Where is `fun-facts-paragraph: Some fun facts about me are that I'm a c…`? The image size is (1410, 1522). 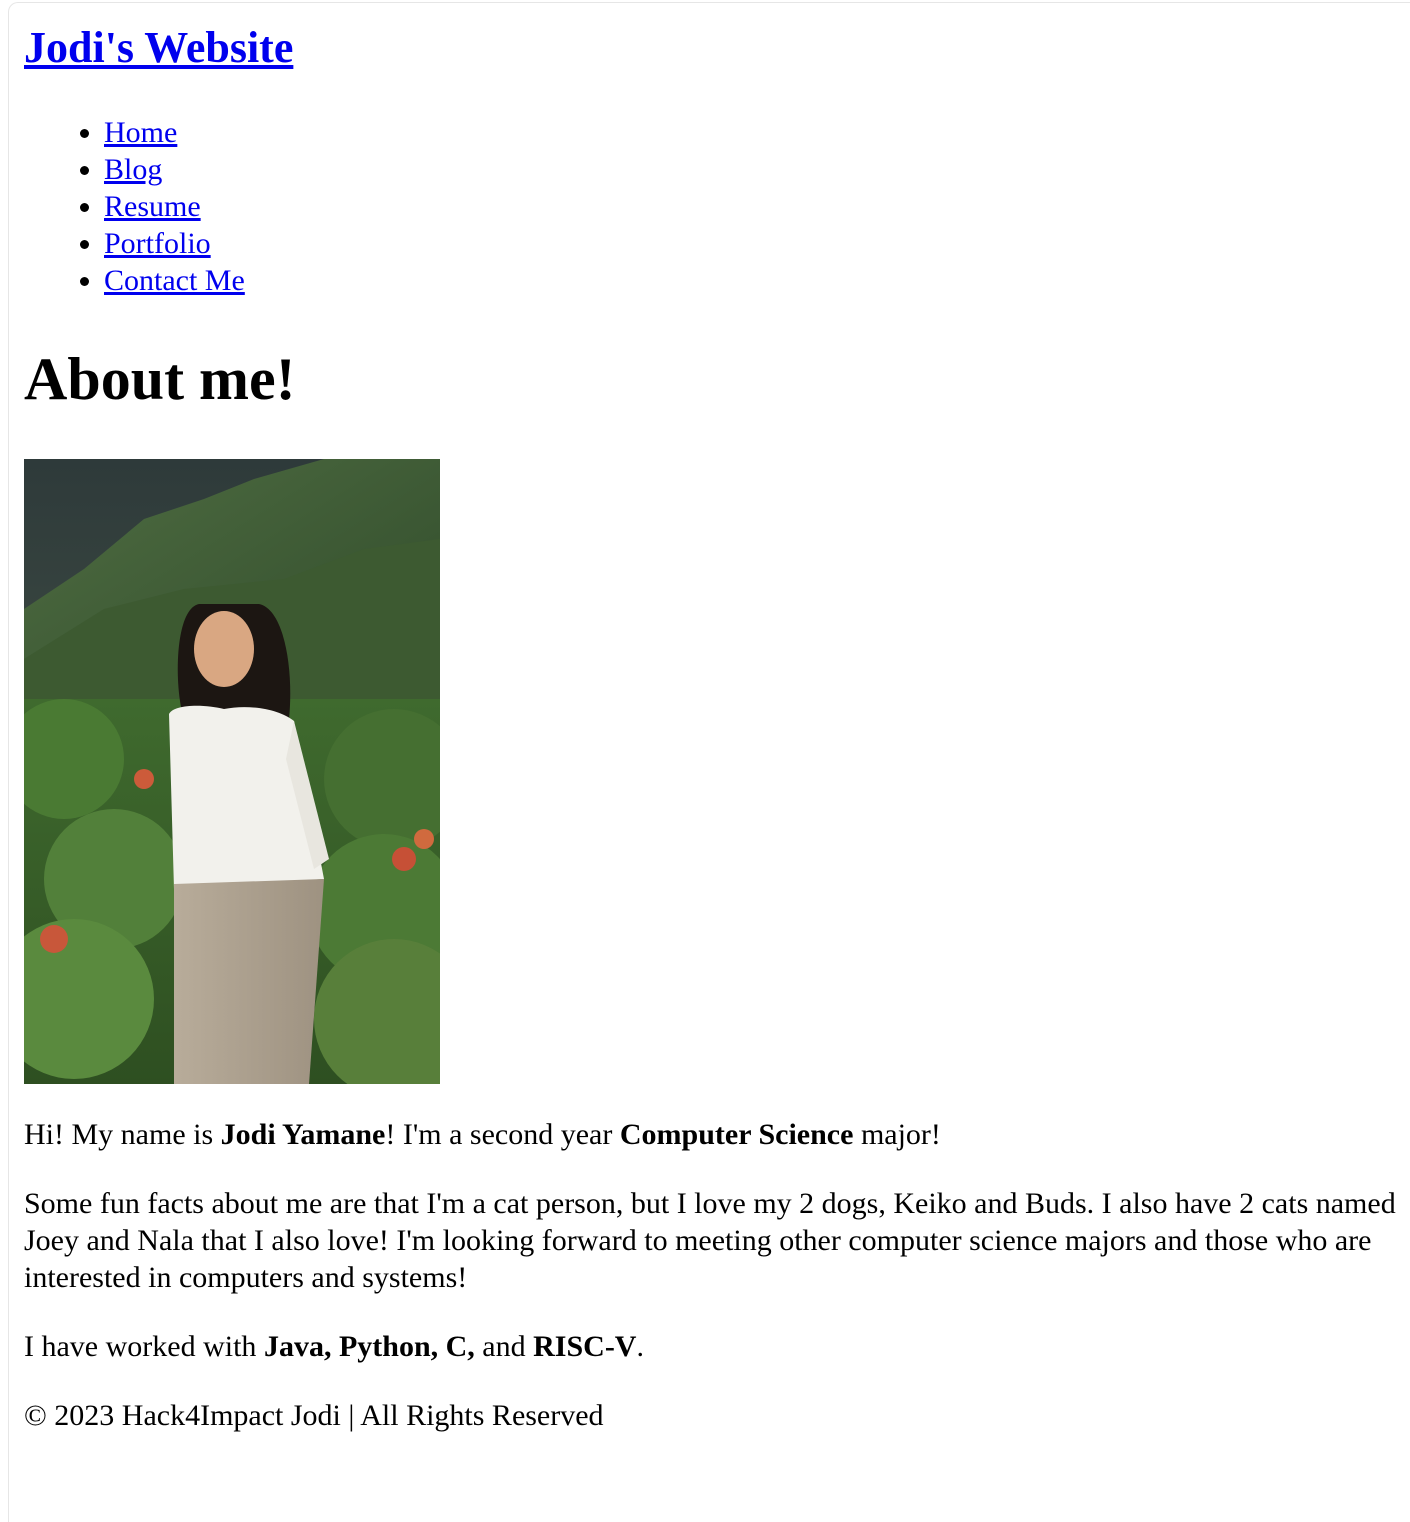
fun-facts-paragraph: Some fun facts about me are that I'm a c… is located at coordinates (710, 1240).